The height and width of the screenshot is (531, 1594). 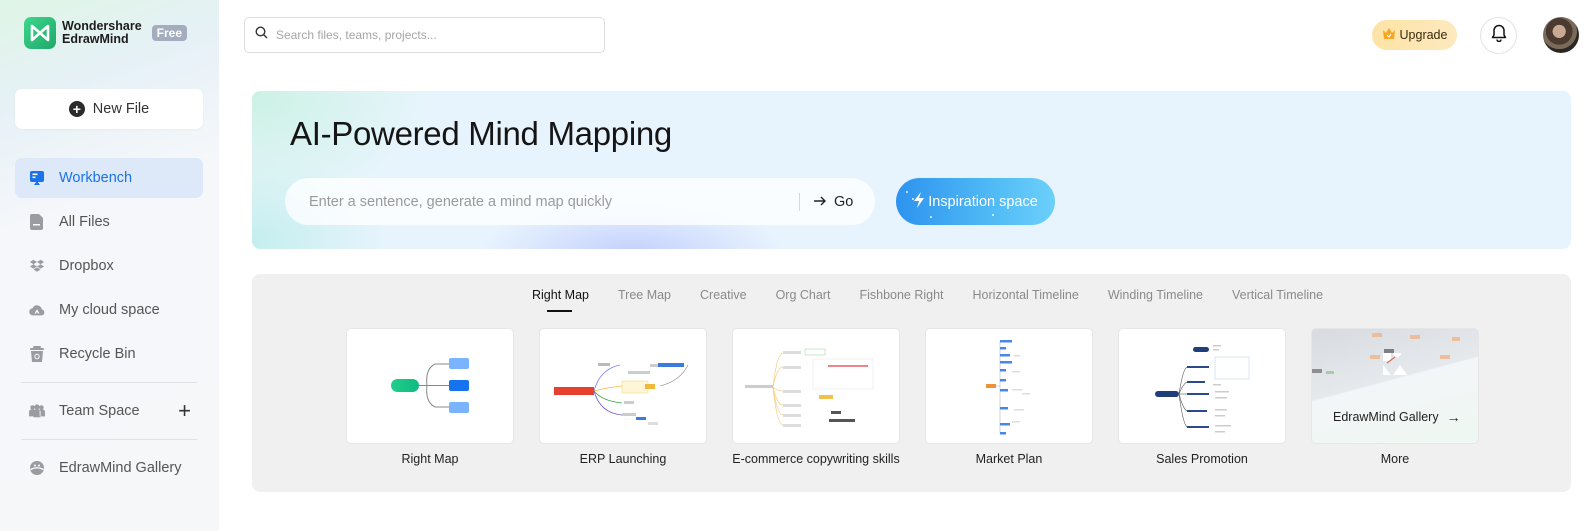 What do you see at coordinates (37, 411) in the screenshot?
I see `team-icon` at bounding box center [37, 411].